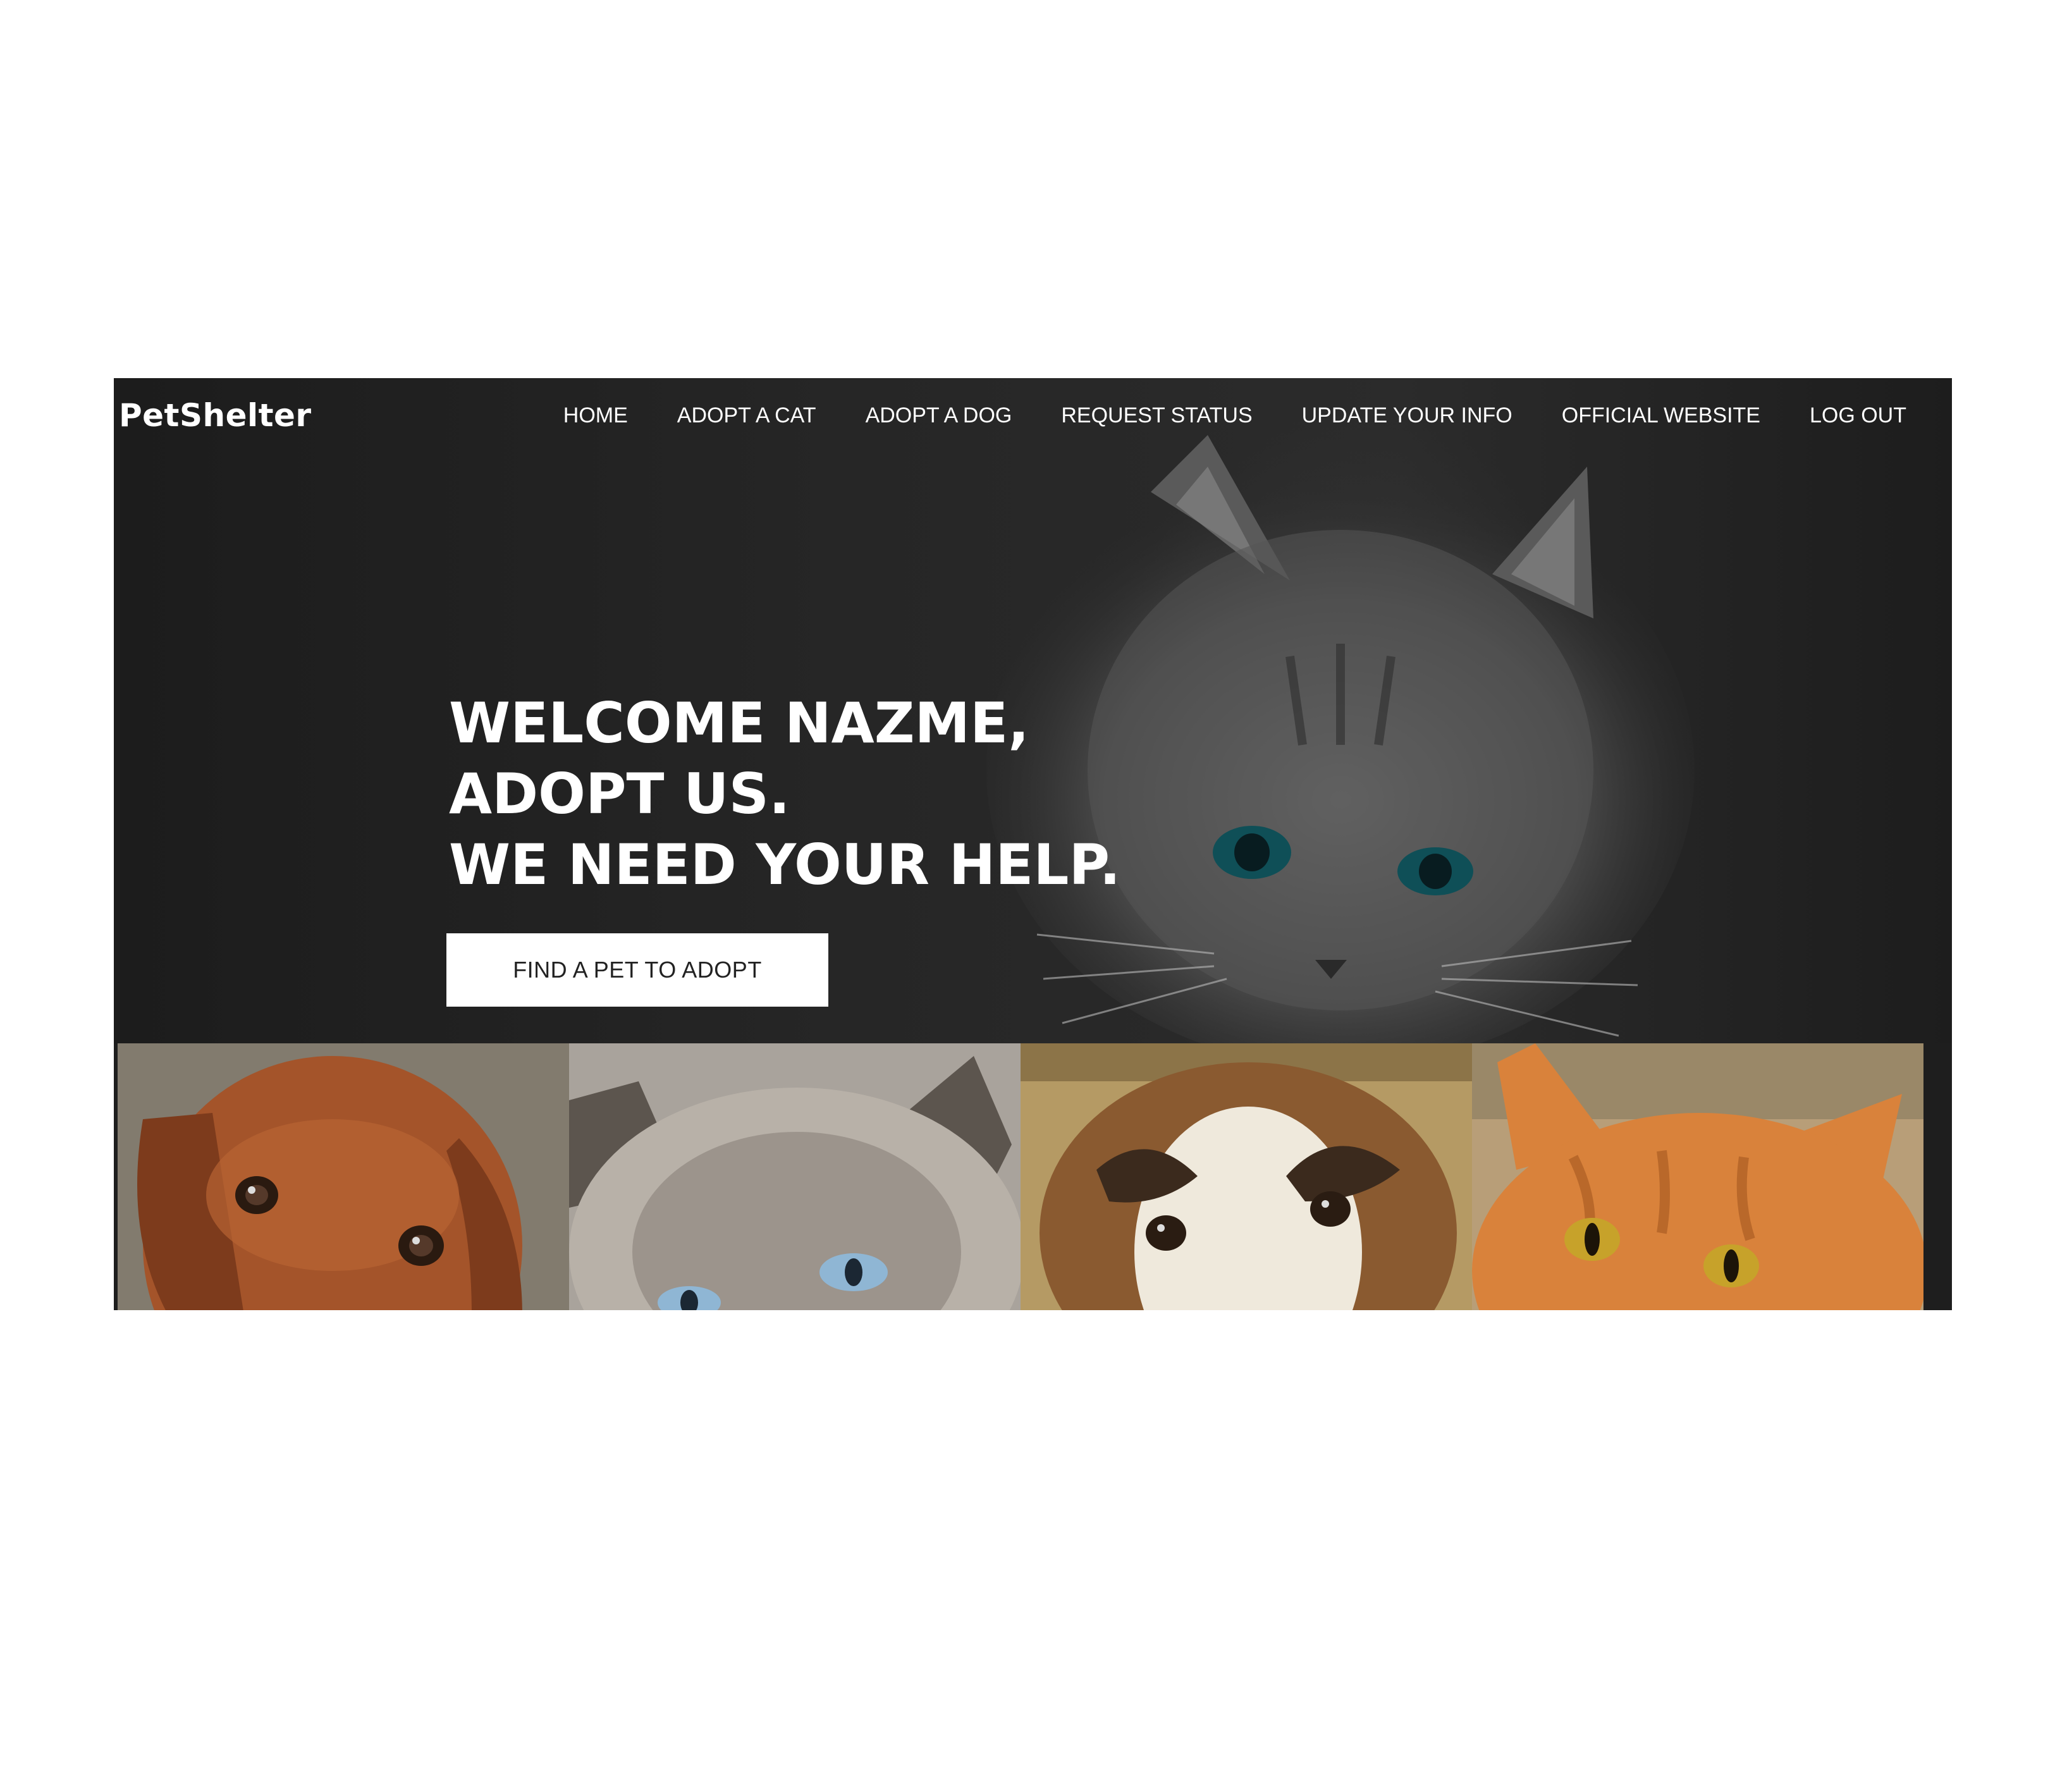 This screenshot has width=2055, height=1792. I want to click on hero-line-help: WE NEED YOUR HELP., so click(785, 864).